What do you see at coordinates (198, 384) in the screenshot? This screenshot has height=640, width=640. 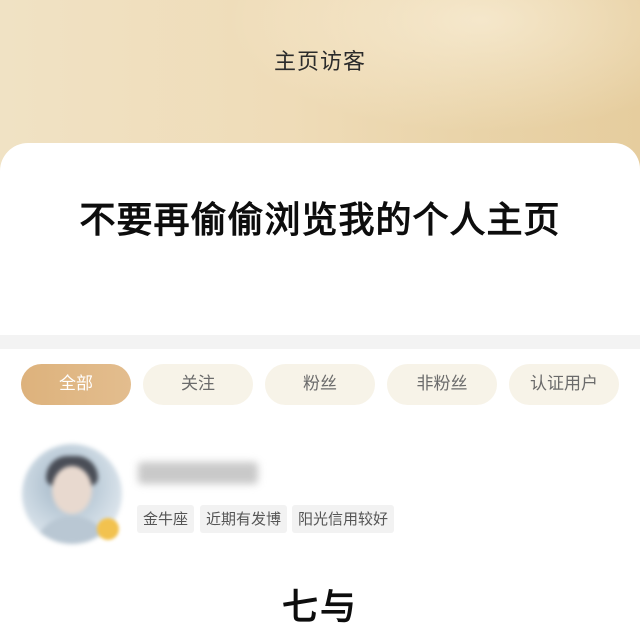 I see `tab-following: 关注` at bounding box center [198, 384].